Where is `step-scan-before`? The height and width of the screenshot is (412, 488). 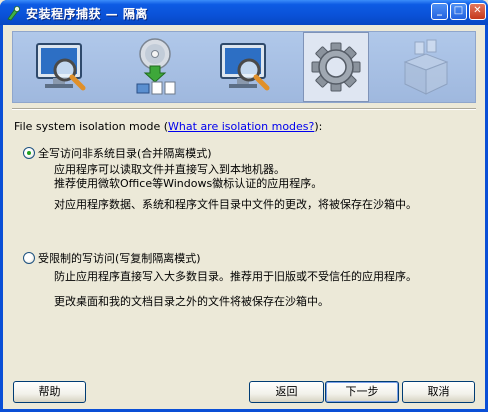 step-scan-before is located at coordinates (62, 67).